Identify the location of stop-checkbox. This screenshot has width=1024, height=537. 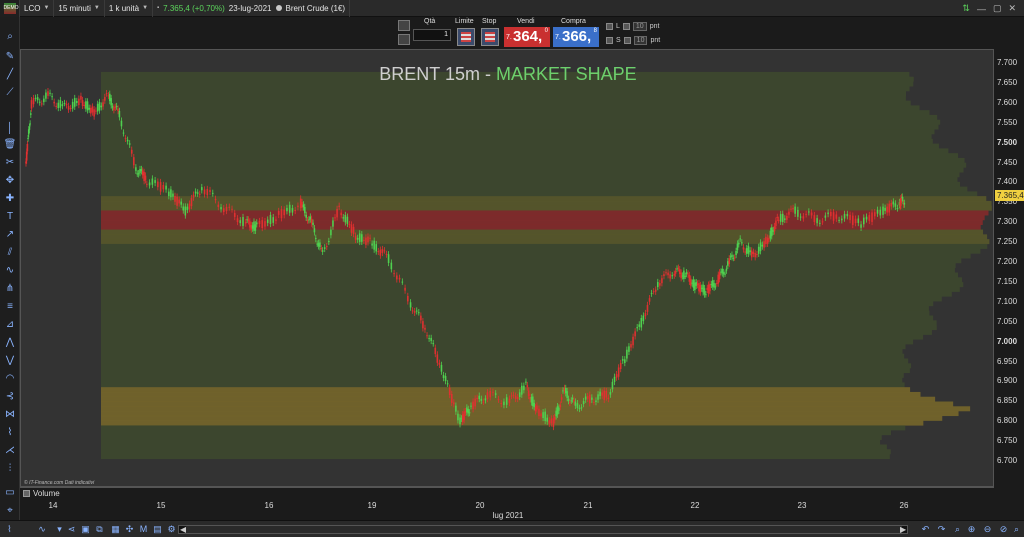
(609, 40).